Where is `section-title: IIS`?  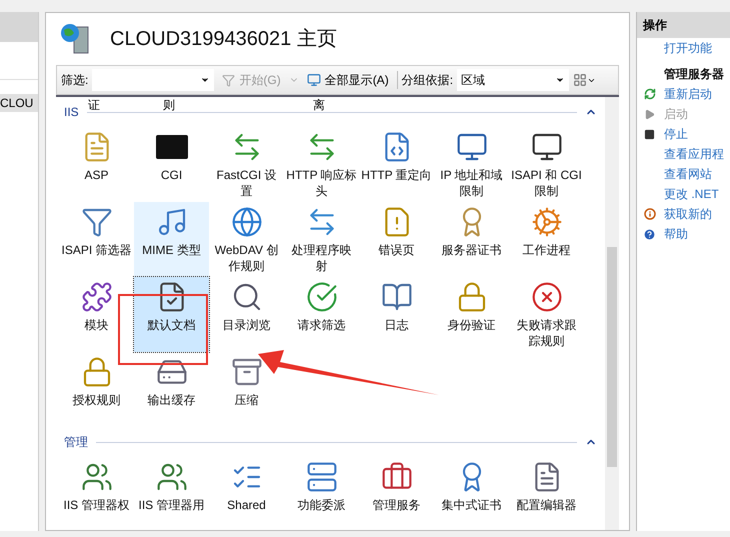 section-title: IIS is located at coordinates (71, 112).